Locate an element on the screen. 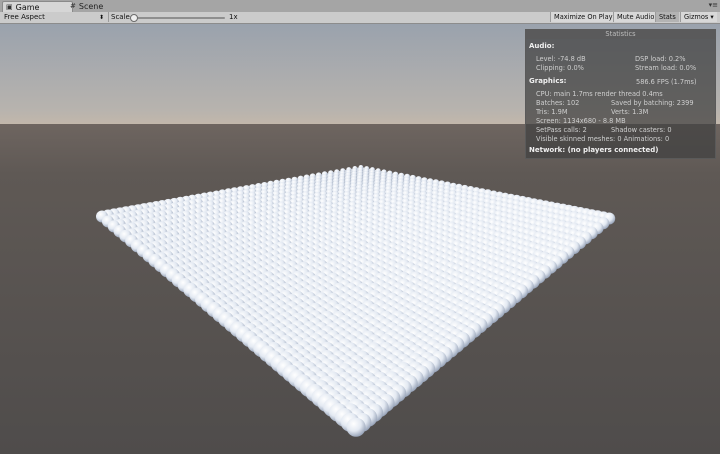 Image resolution: width=720 pixels, height=454 pixels. audio-header: Audio: is located at coordinates (542, 46).